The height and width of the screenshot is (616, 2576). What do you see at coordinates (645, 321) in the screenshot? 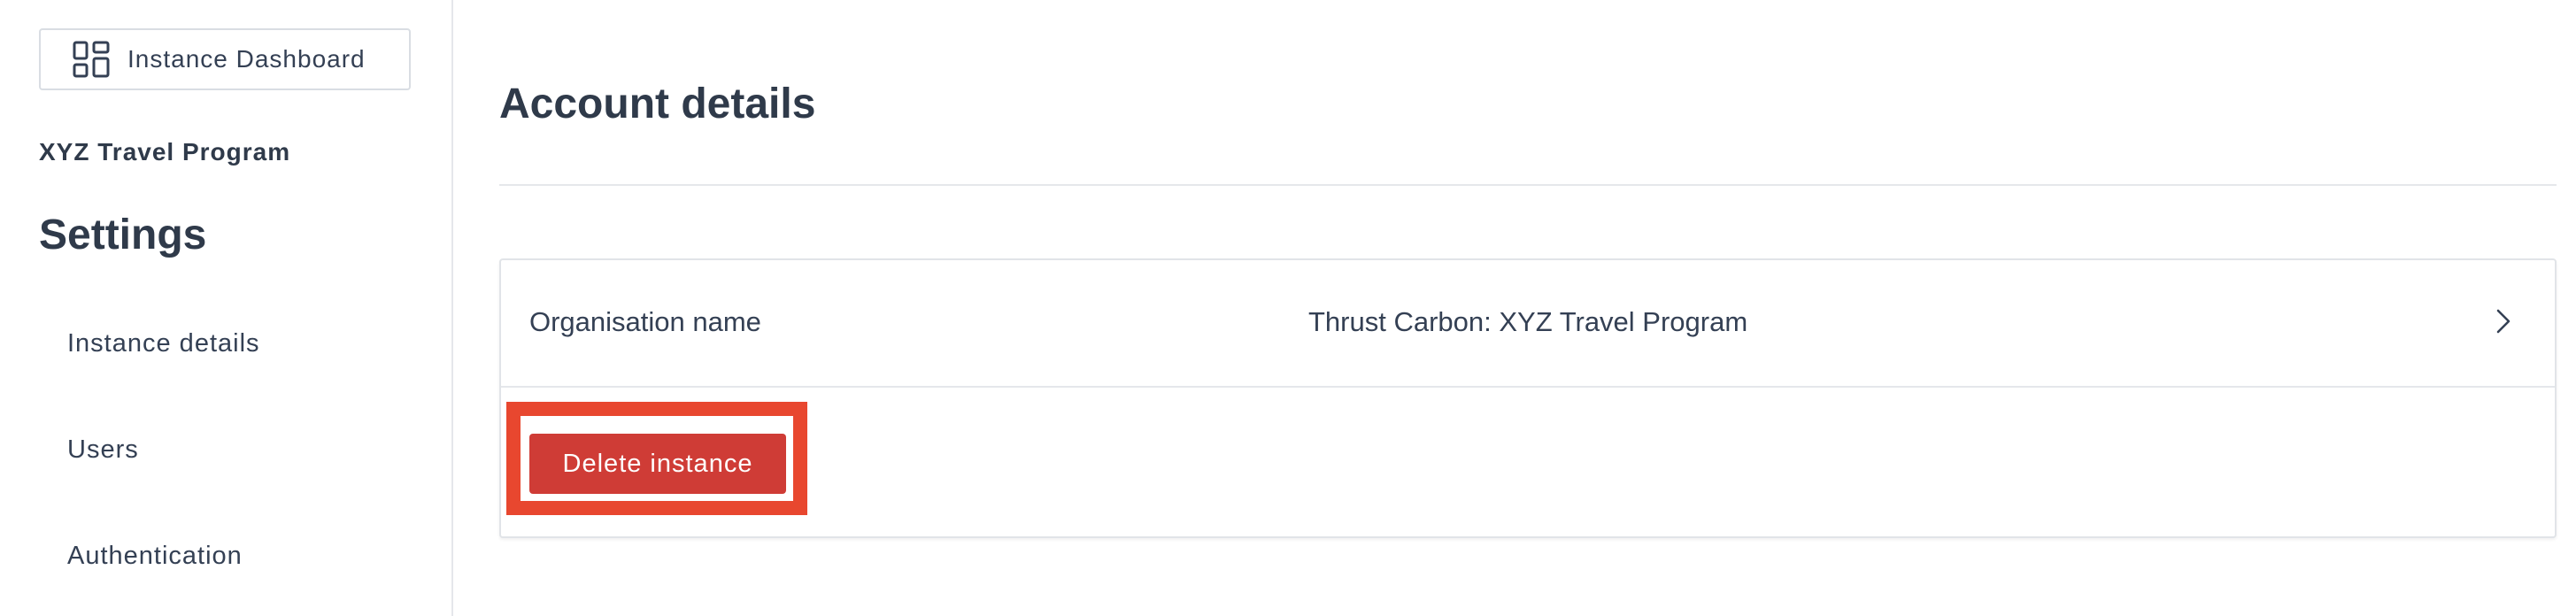
I see `organisation-name-label: Organisation name` at bounding box center [645, 321].